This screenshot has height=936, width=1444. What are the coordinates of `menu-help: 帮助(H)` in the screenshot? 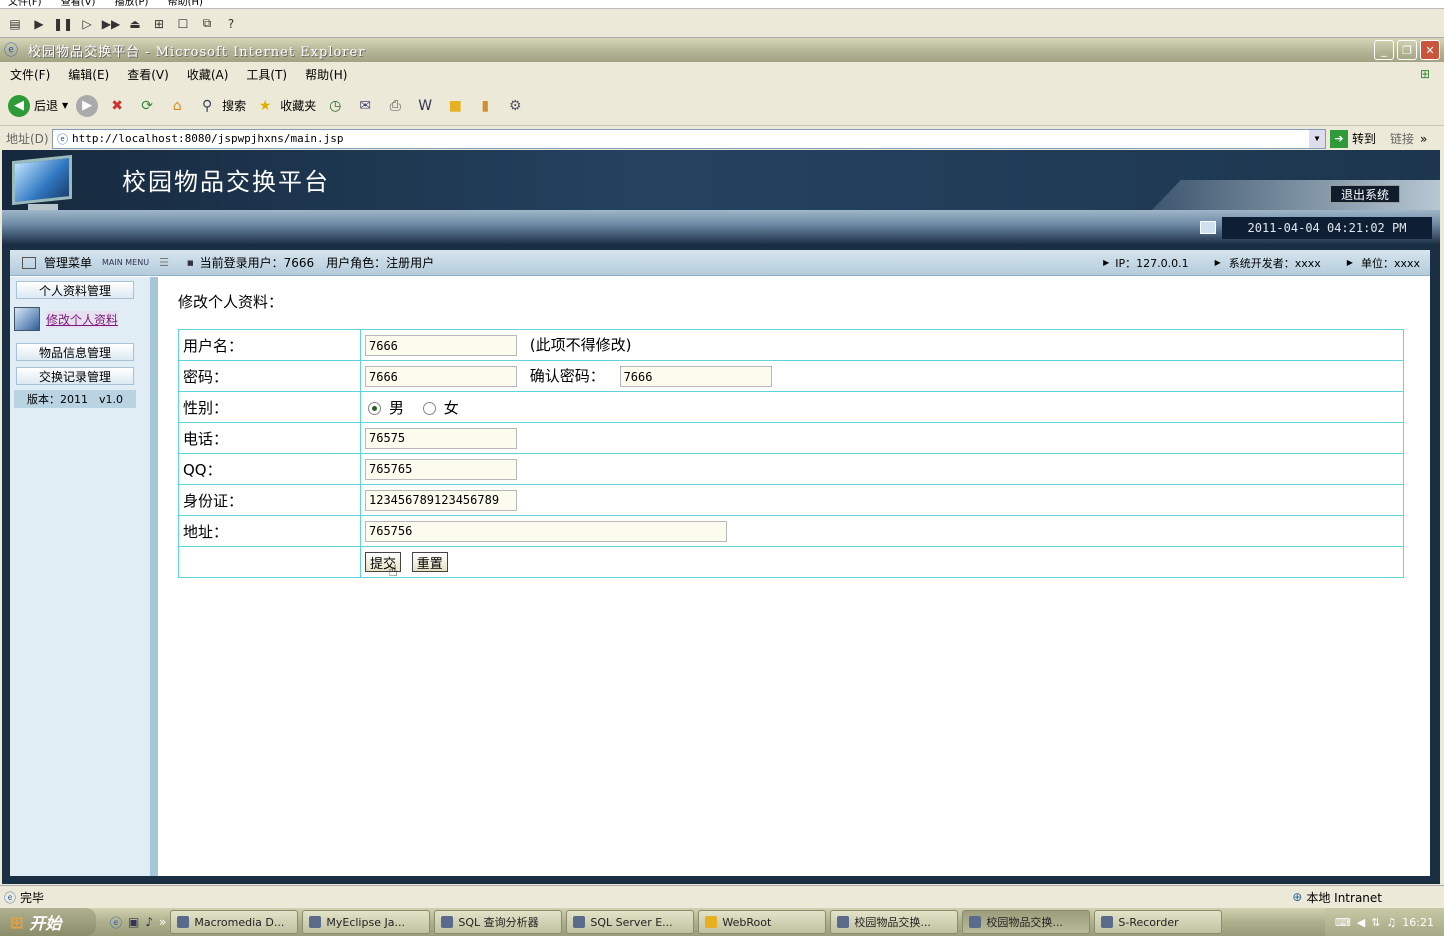 It's located at (326, 74).